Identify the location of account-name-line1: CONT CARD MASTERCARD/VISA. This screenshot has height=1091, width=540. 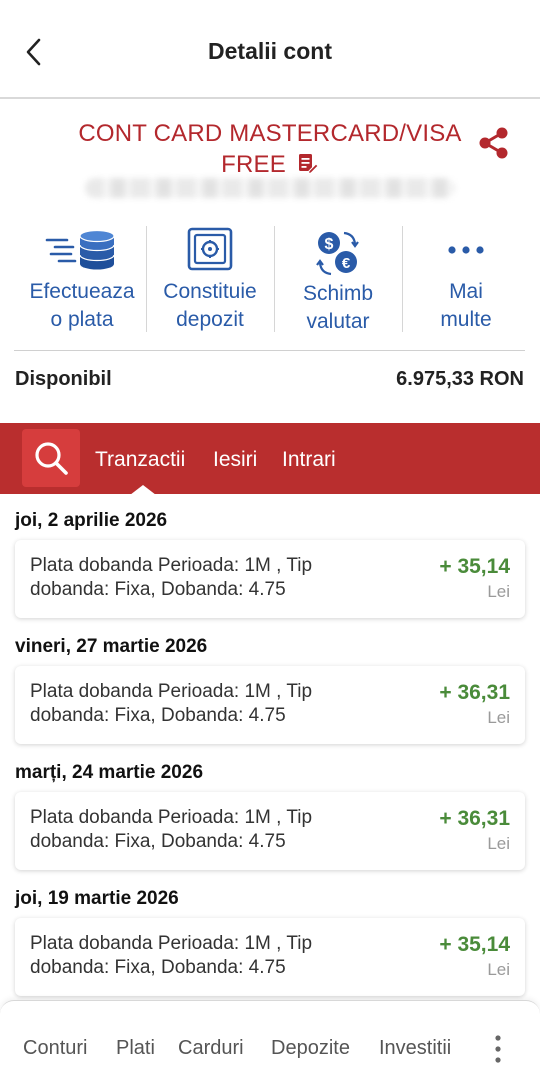
(270, 133).